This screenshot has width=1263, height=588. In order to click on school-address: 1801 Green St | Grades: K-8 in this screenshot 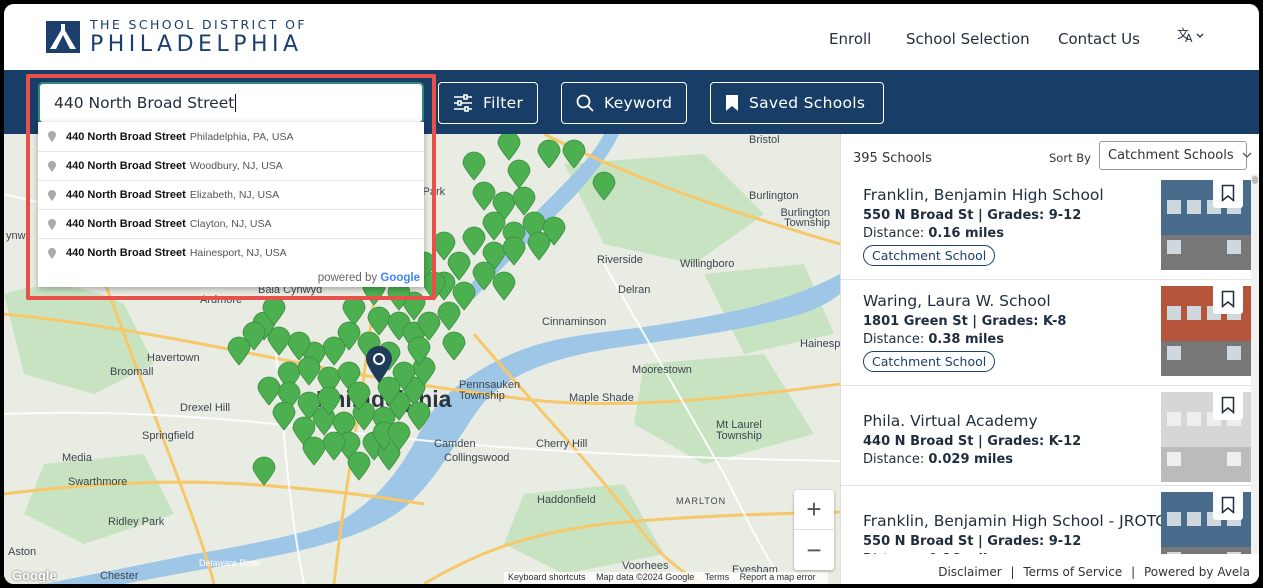, I will do `click(965, 321)`.